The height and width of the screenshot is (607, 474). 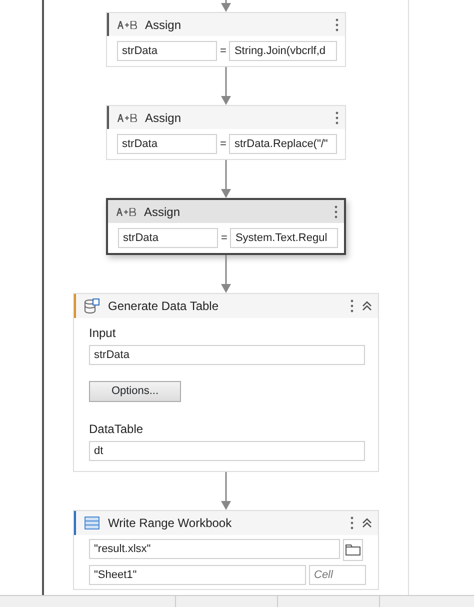 What do you see at coordinates (283, 144) in the screenshot?
I see `input-field: strData.Replace("/"` at bounding box center [283, 144].